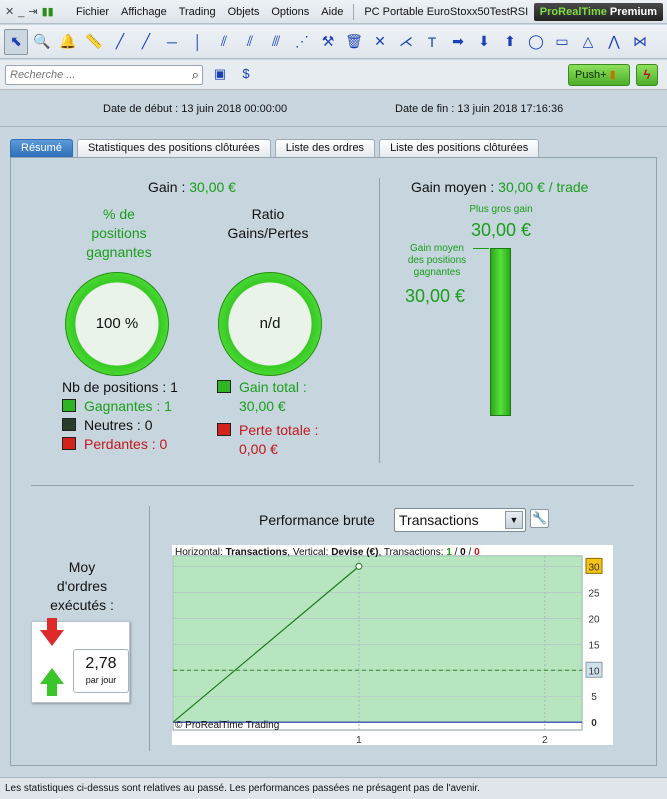 The height and width of the screenshot is (799, 667). What do you see at coordinates (9, 11) in the screenshot?
I see `close-icon: ✕` at bounding box center [9, 11].